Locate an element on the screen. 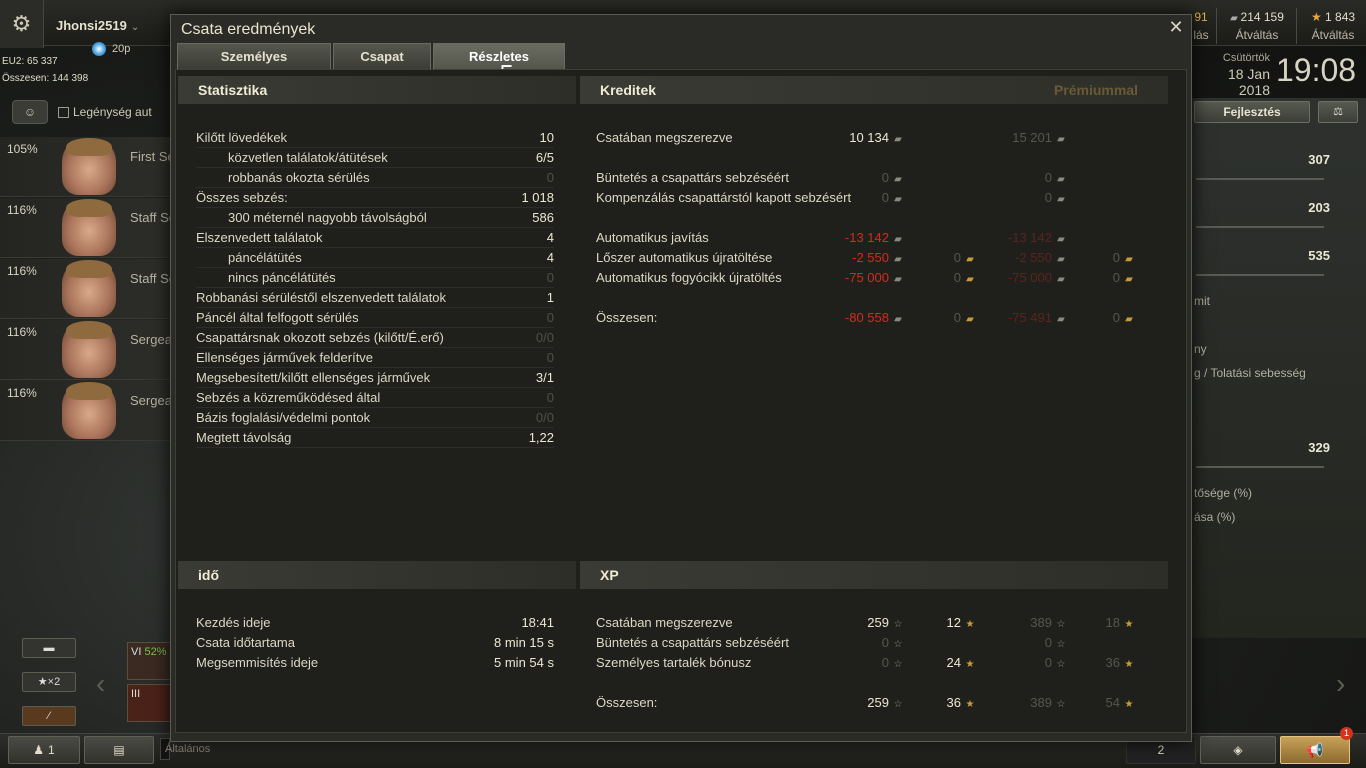 The width and height of the screenshot is (1366, 768). stat-value: 1 018 is located at coordinates (537, 197).